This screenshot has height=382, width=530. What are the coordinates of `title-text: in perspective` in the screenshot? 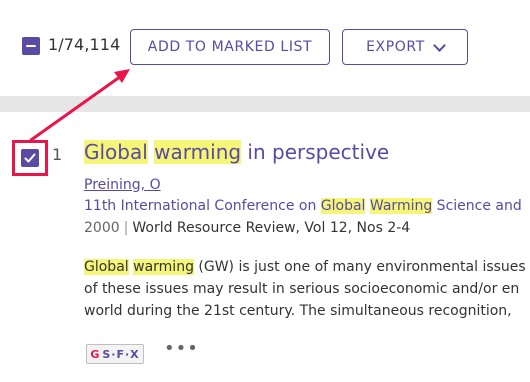 It's located at (315, 152).